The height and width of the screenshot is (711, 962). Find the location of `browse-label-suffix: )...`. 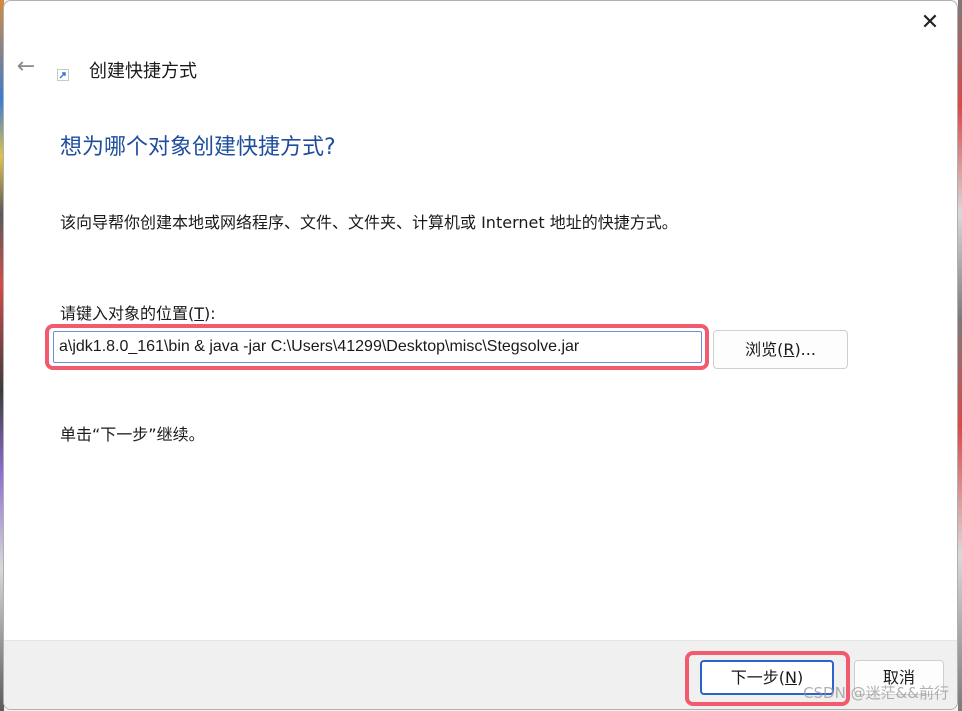

browse-label-suffix: )... is located at coordinates (805, 349).